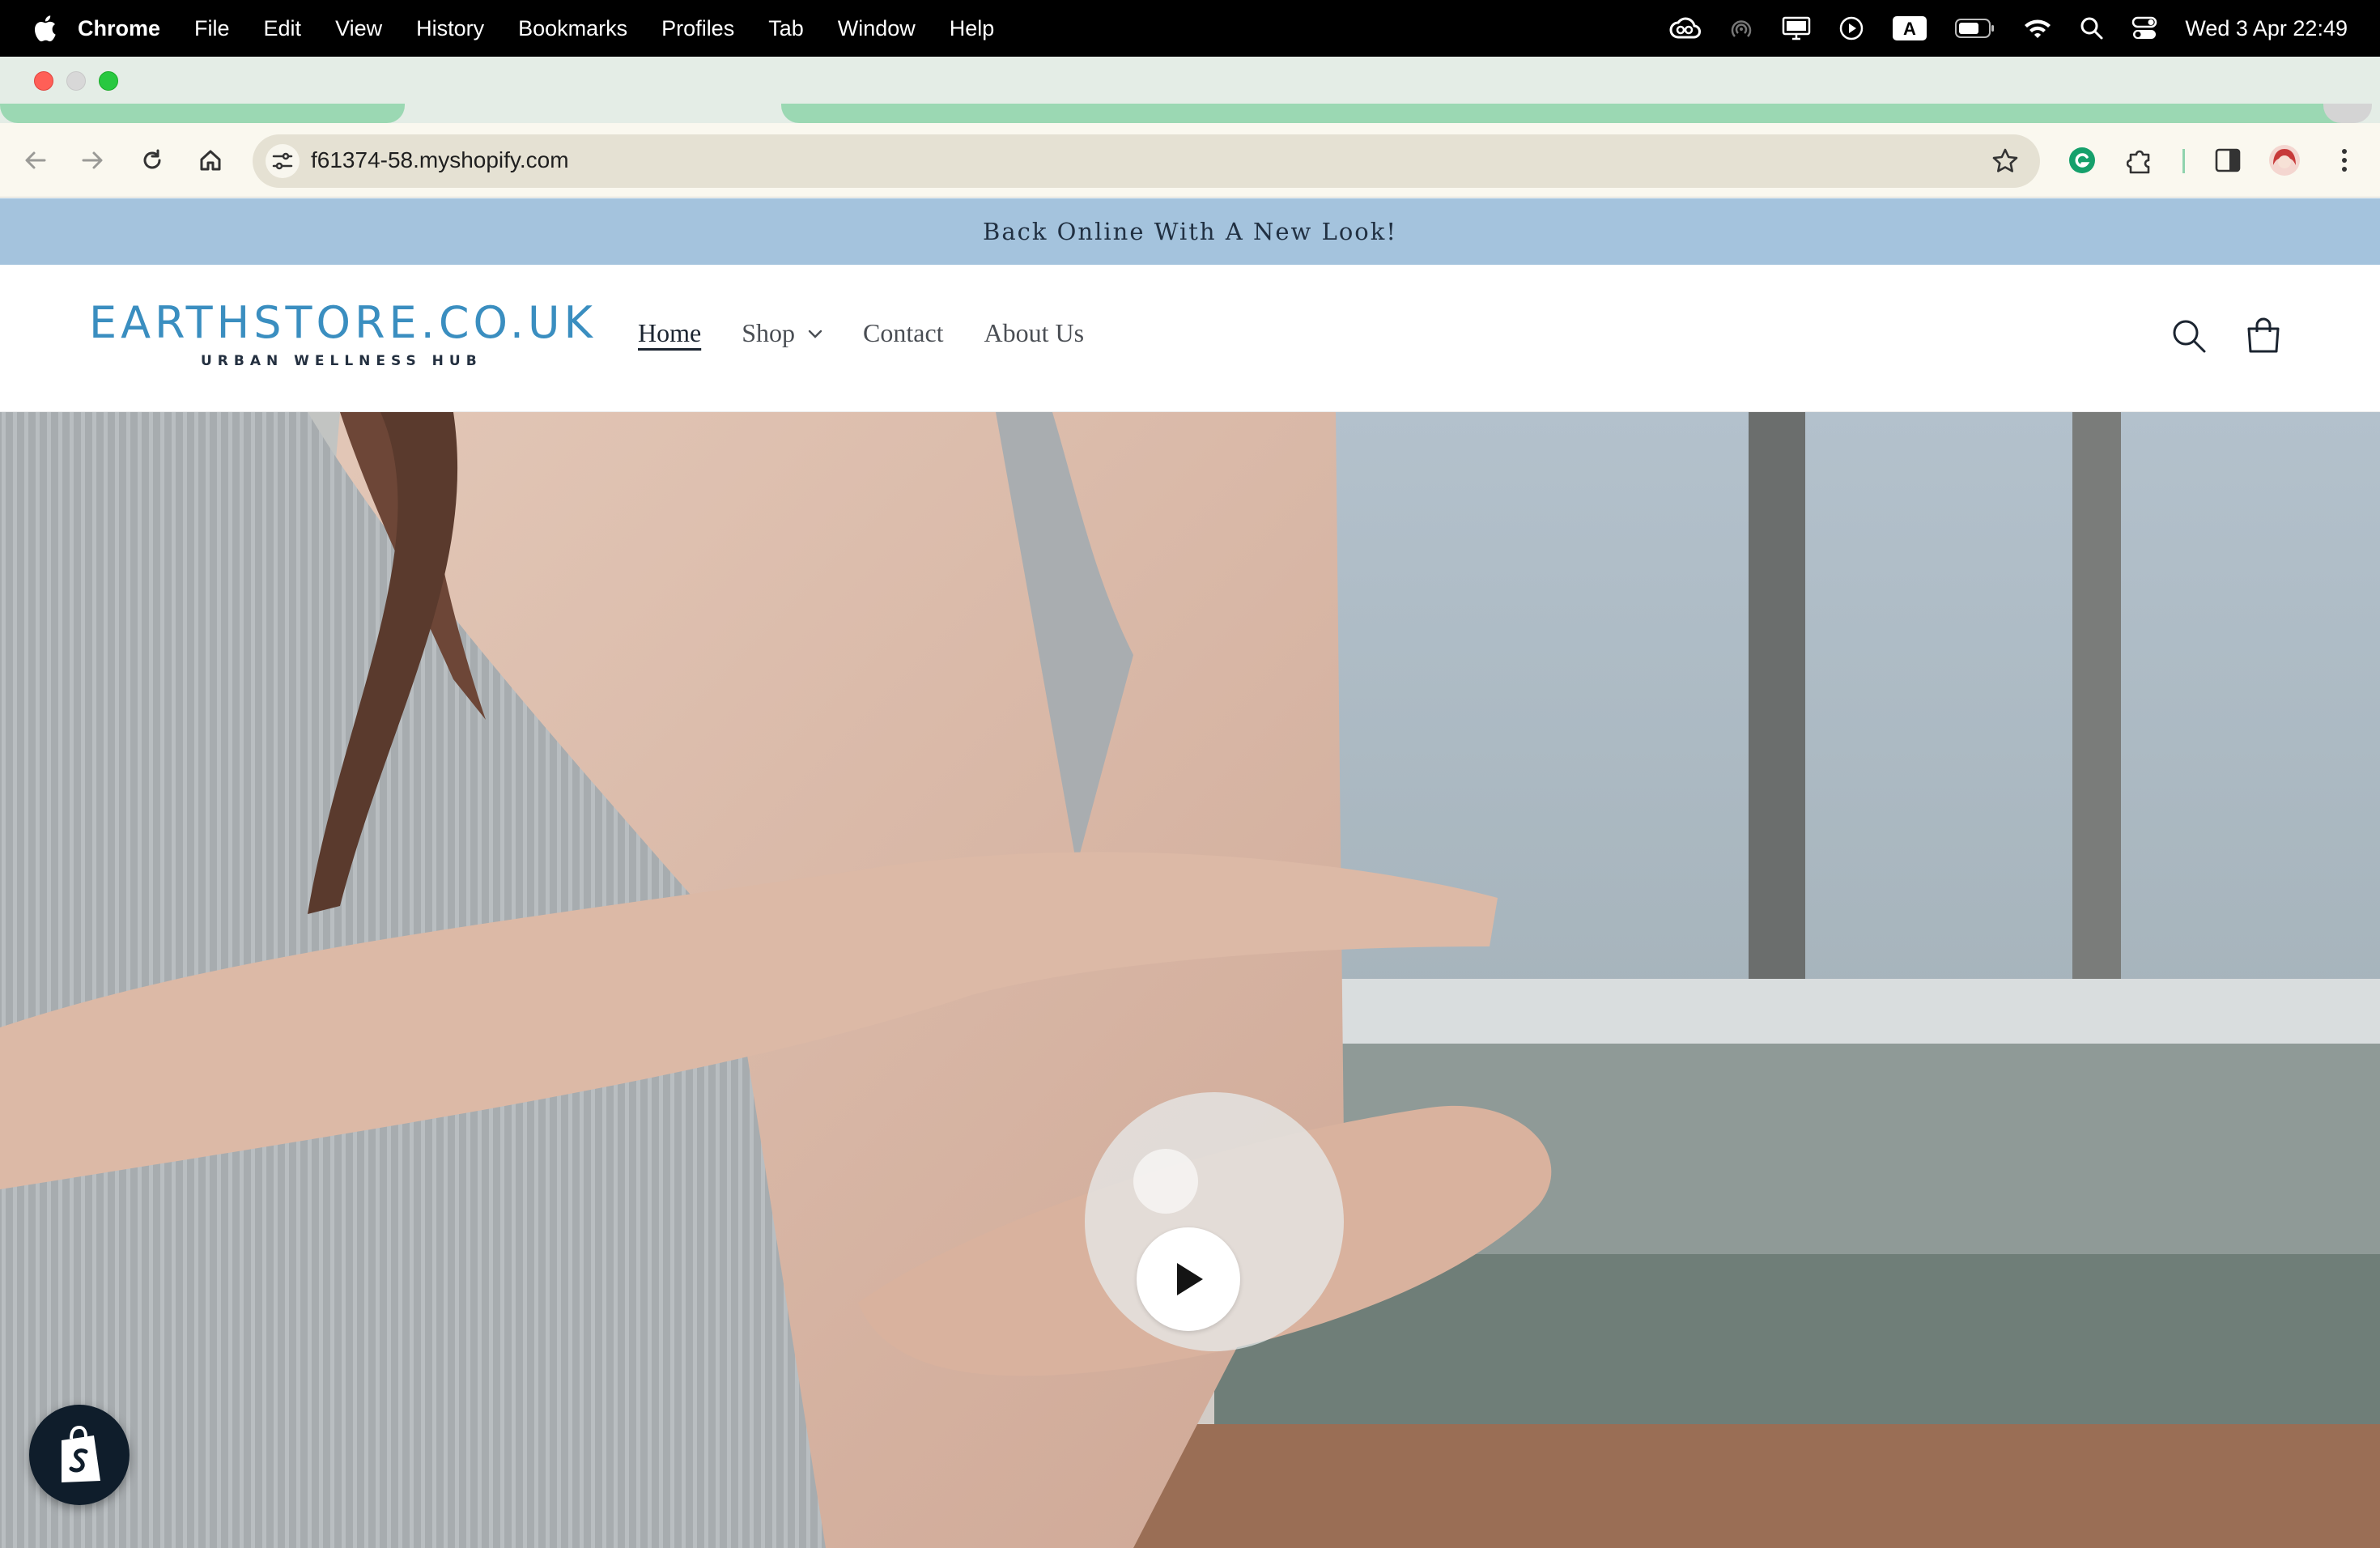 The height and width of the screenshot is (1548, 2380). I want to click on avatar, so click(2284, 160).